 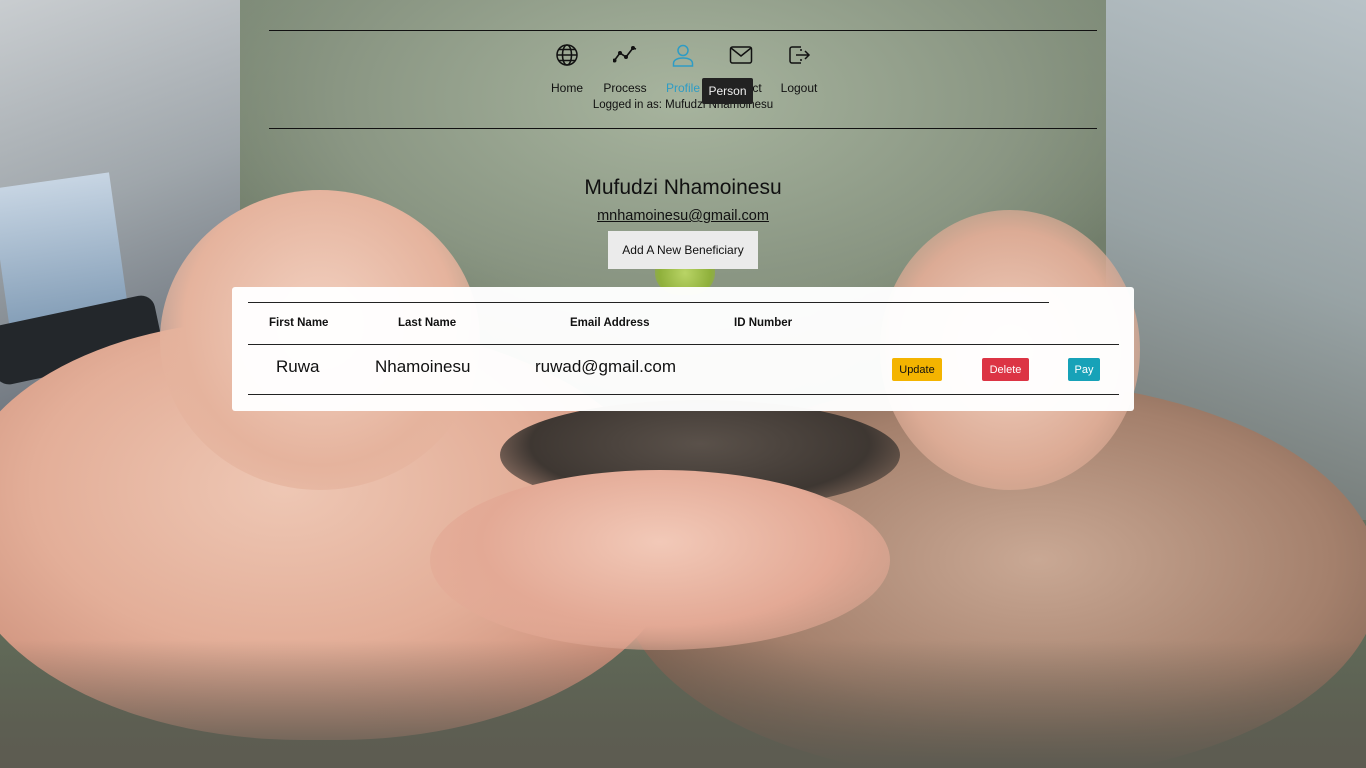 I want to click on top-navigation: Home Process Profile Contact, so click(x=683, y=79).